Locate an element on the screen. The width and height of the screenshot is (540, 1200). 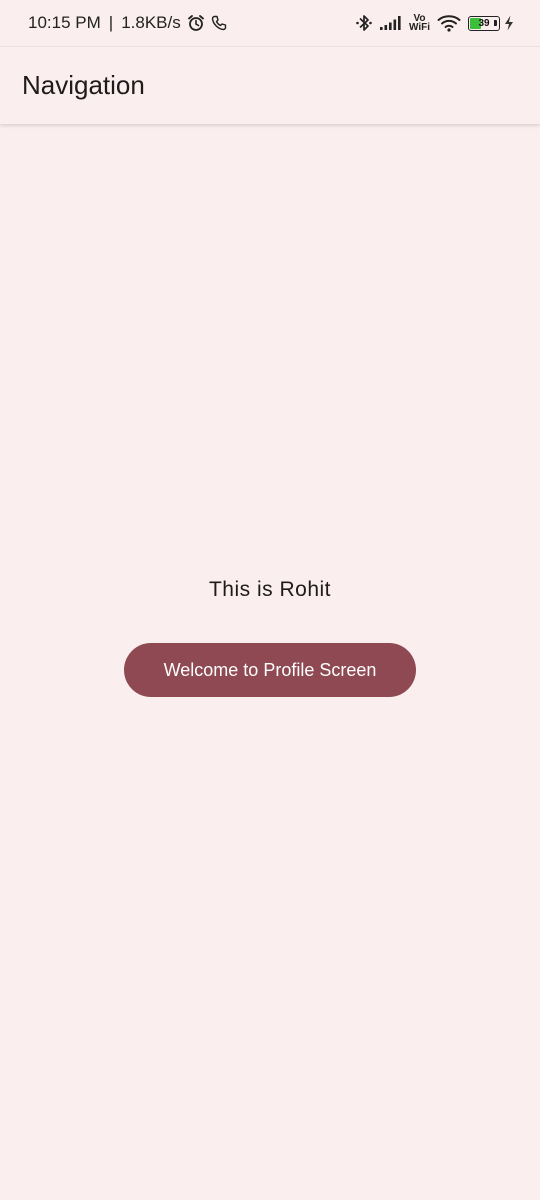
network-speed: 1.8KB/s is located at coordinates (151, 22).